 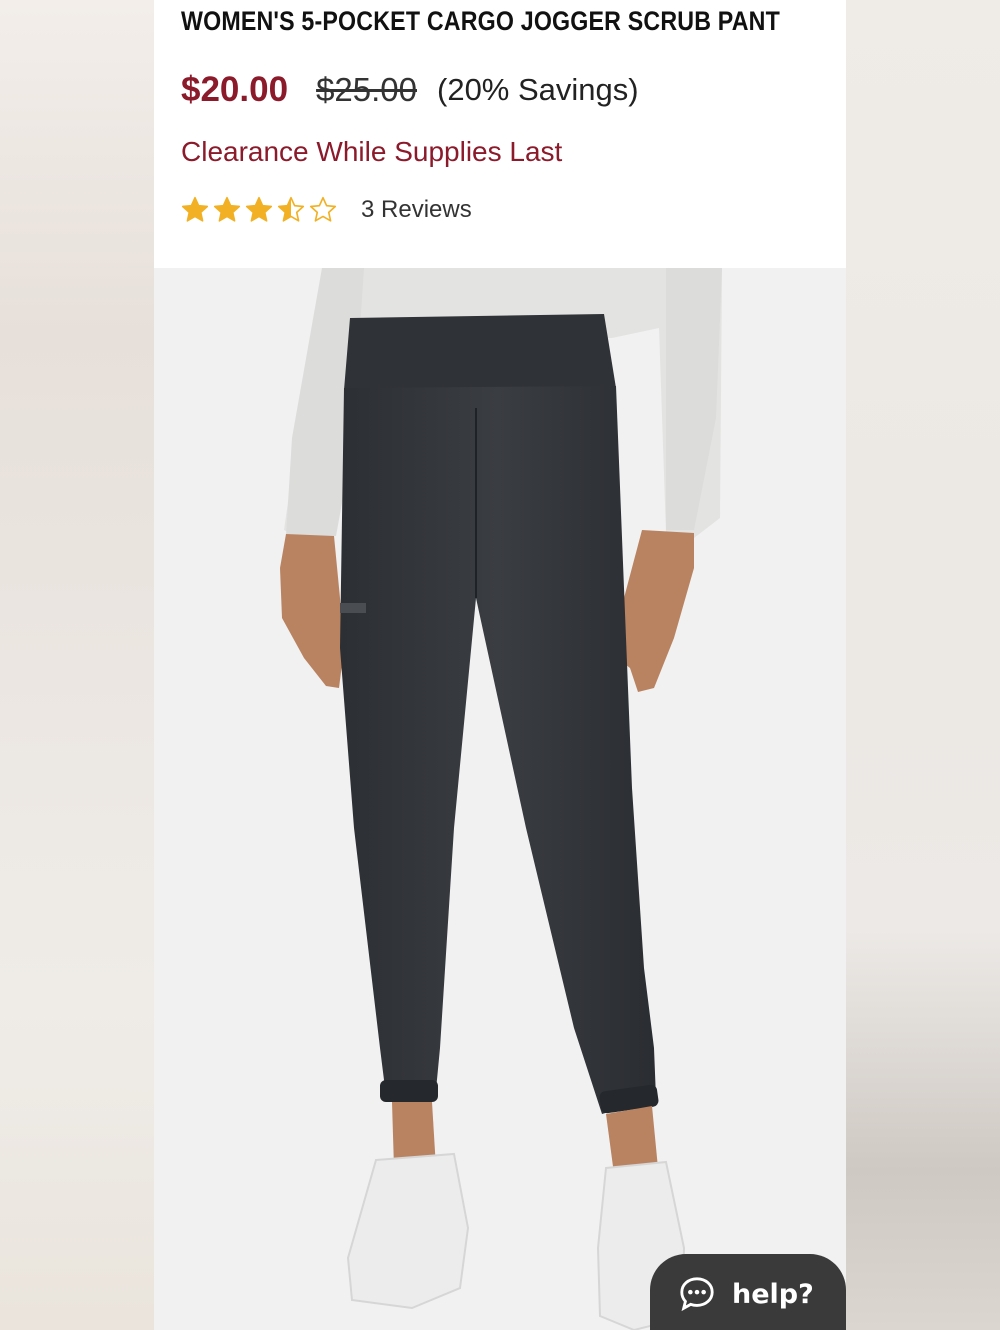 I want to click on reviews-link: 3 Reviews, so click(x=416, y=210).